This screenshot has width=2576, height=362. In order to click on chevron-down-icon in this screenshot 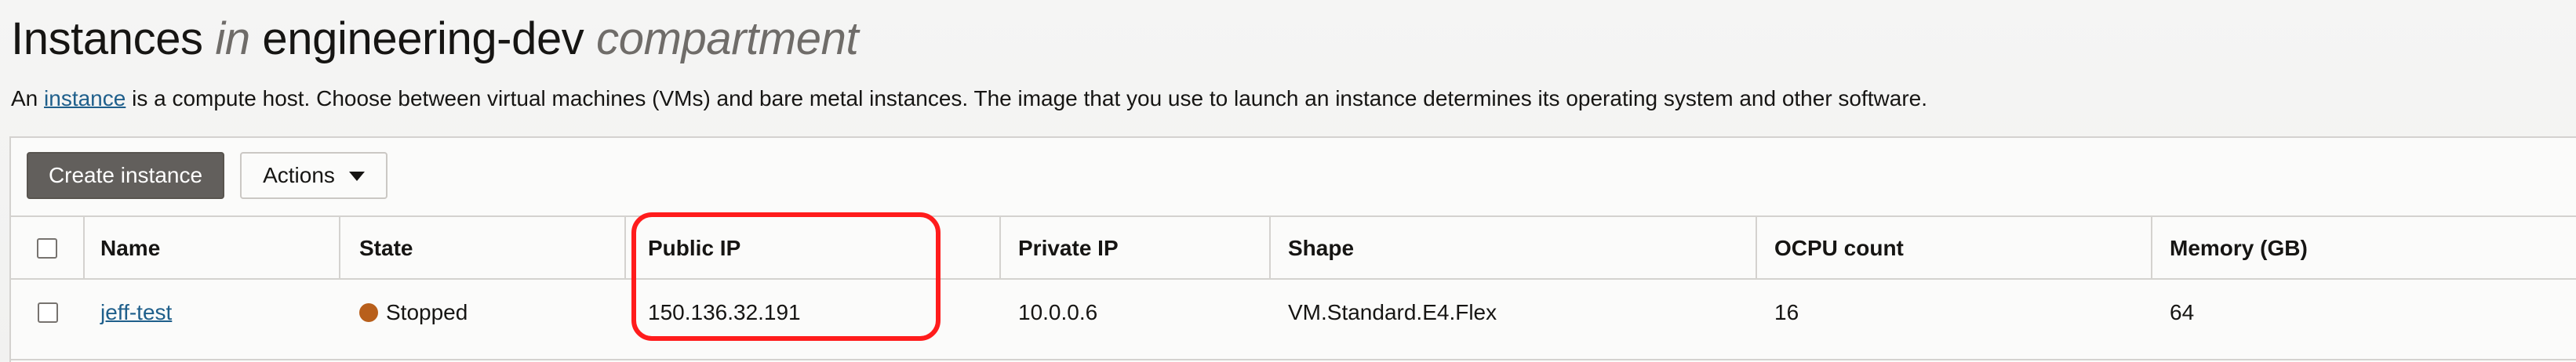, I will do `click(356, 176)`.